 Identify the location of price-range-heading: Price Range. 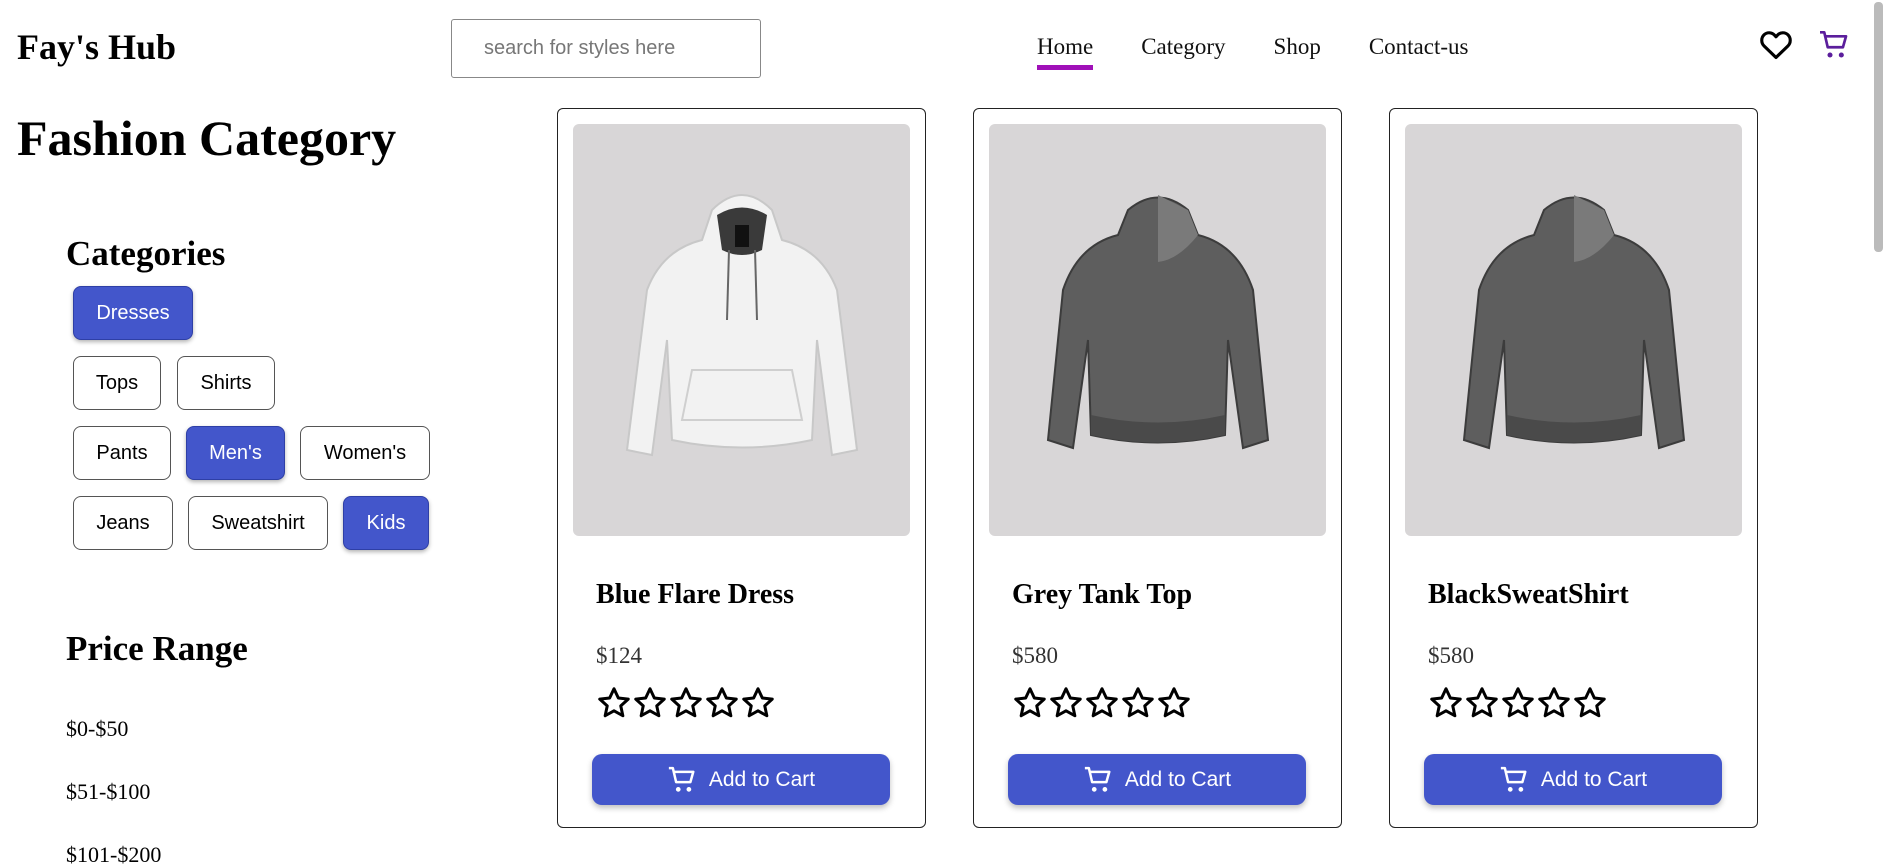
(157, 648).